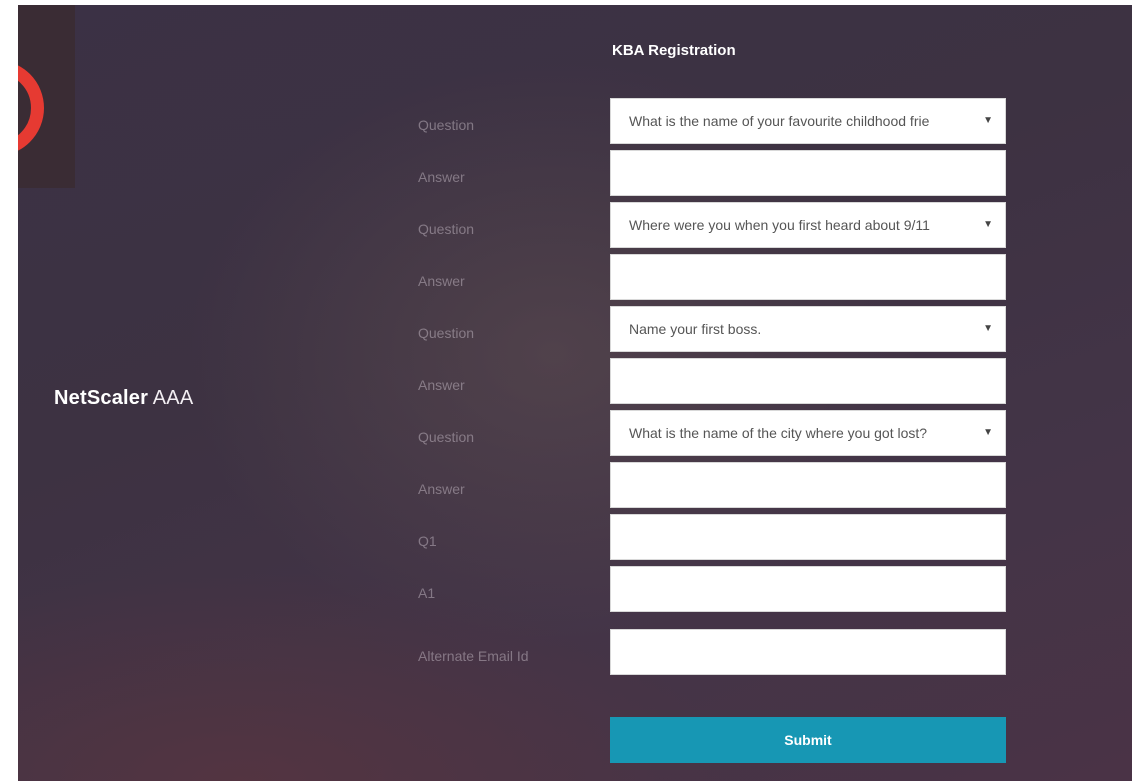  I want to click on submit-button: Submit, so click(808, 740).